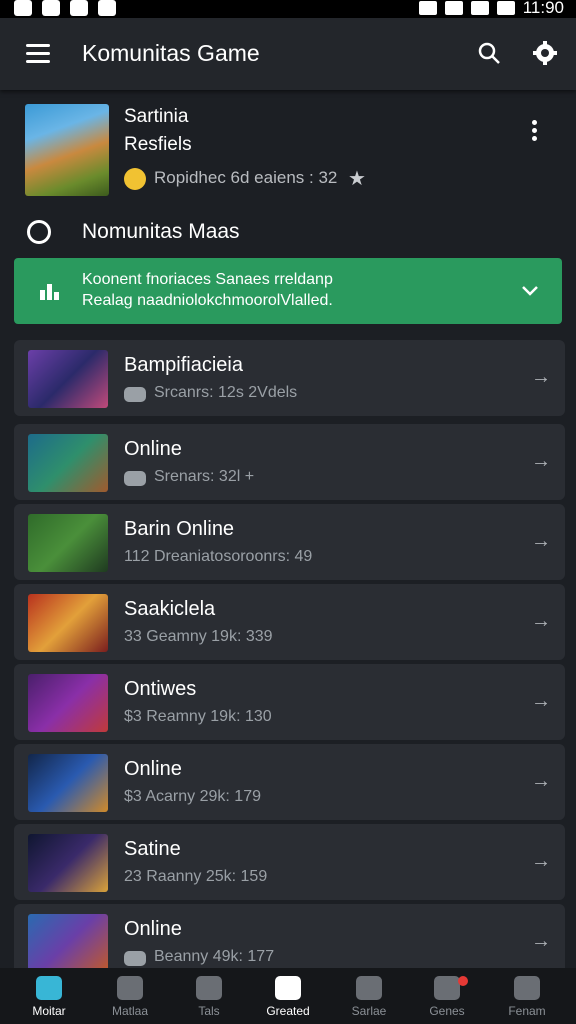 This screenshot has width=576, height=1024. I want to click on emoji-icon, so click(135, 179).